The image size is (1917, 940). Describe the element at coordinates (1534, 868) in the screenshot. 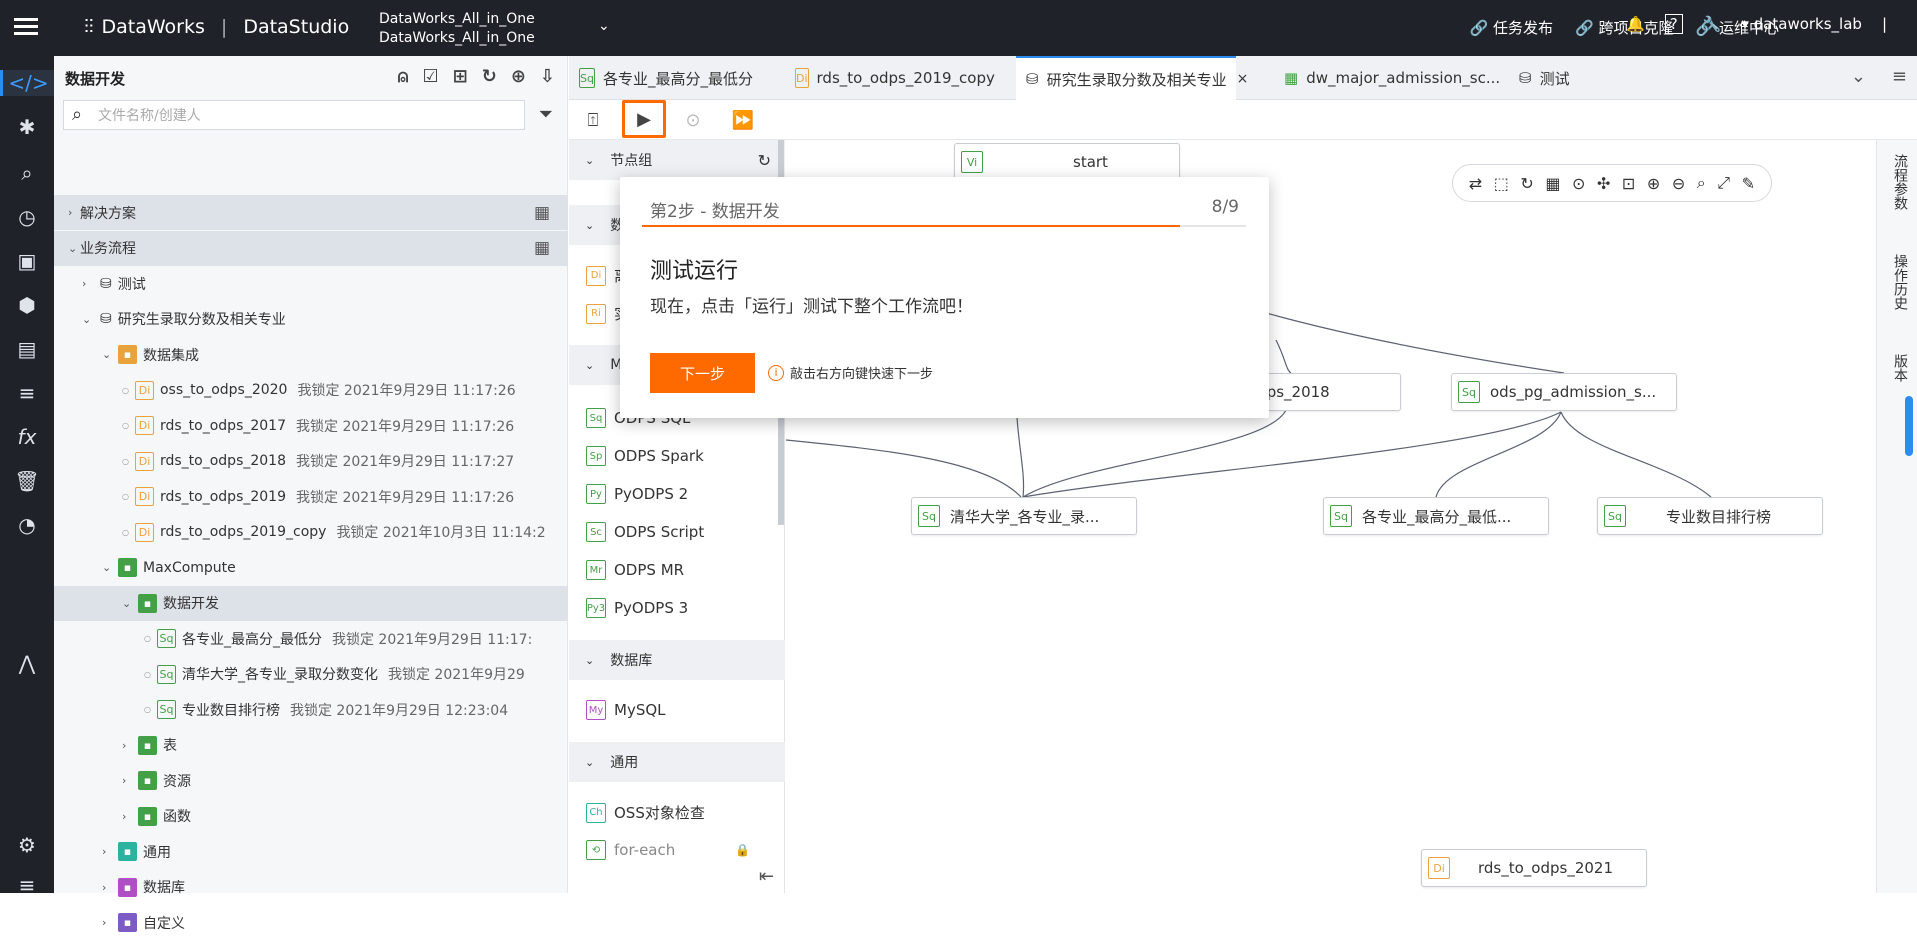

I see `canvas-node-rds-2021: Di rds_to_odps_2021` at that location.